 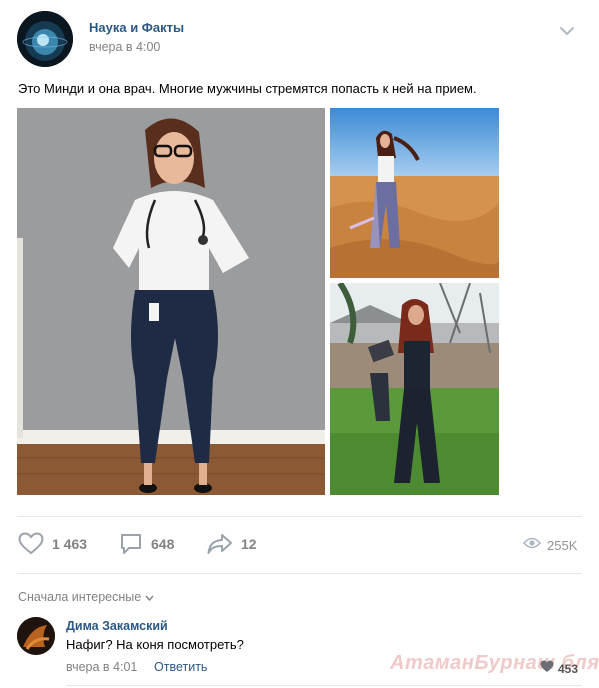 What do you see at coordinates (180, 667) in the screenshot?
I see `reply-button: Ответить` at bounding box center [180, 667].